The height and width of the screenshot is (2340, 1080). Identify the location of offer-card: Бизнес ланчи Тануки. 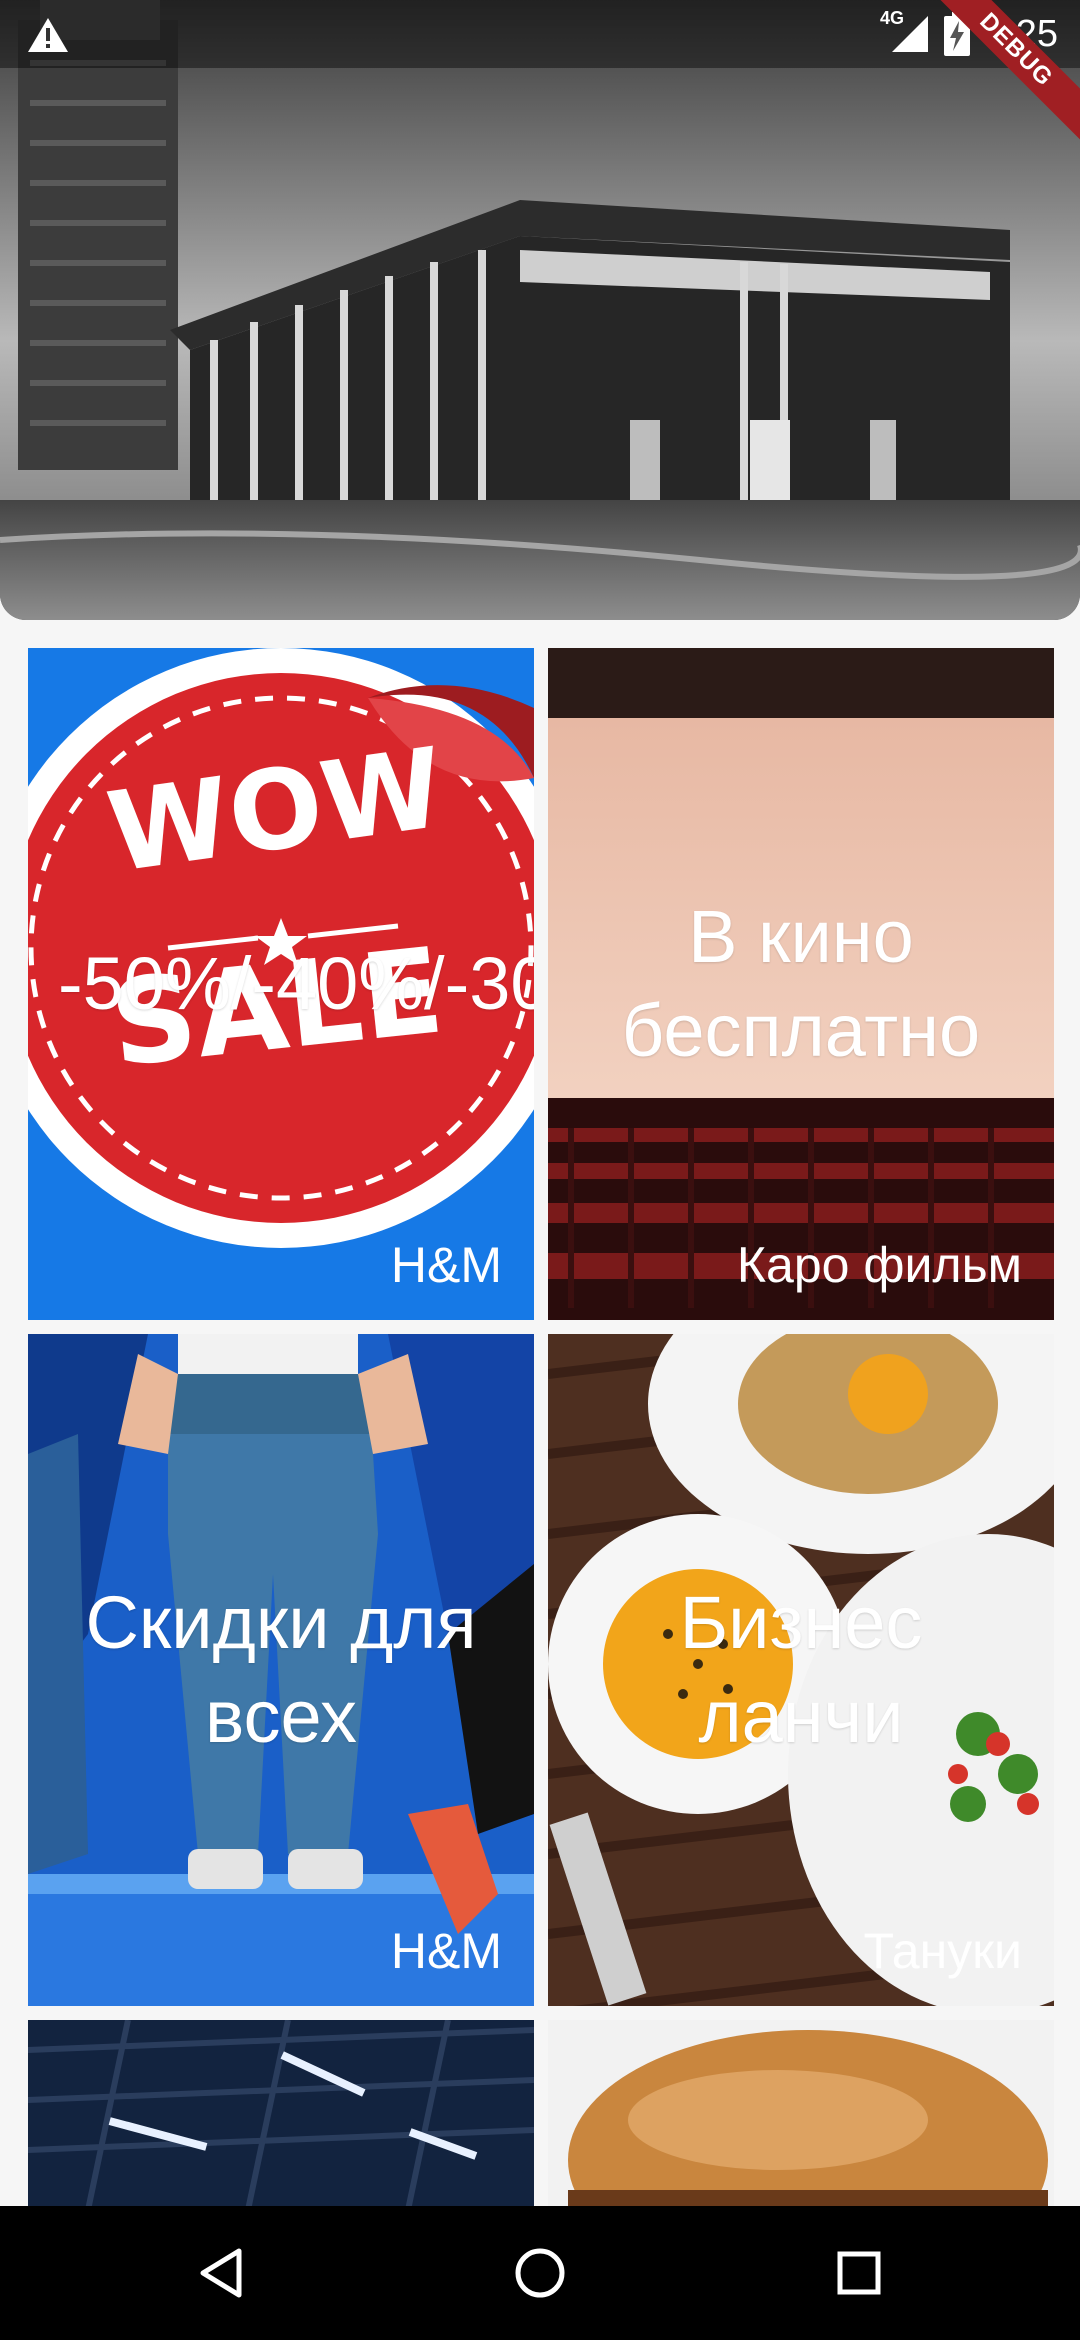
(801, 1670).